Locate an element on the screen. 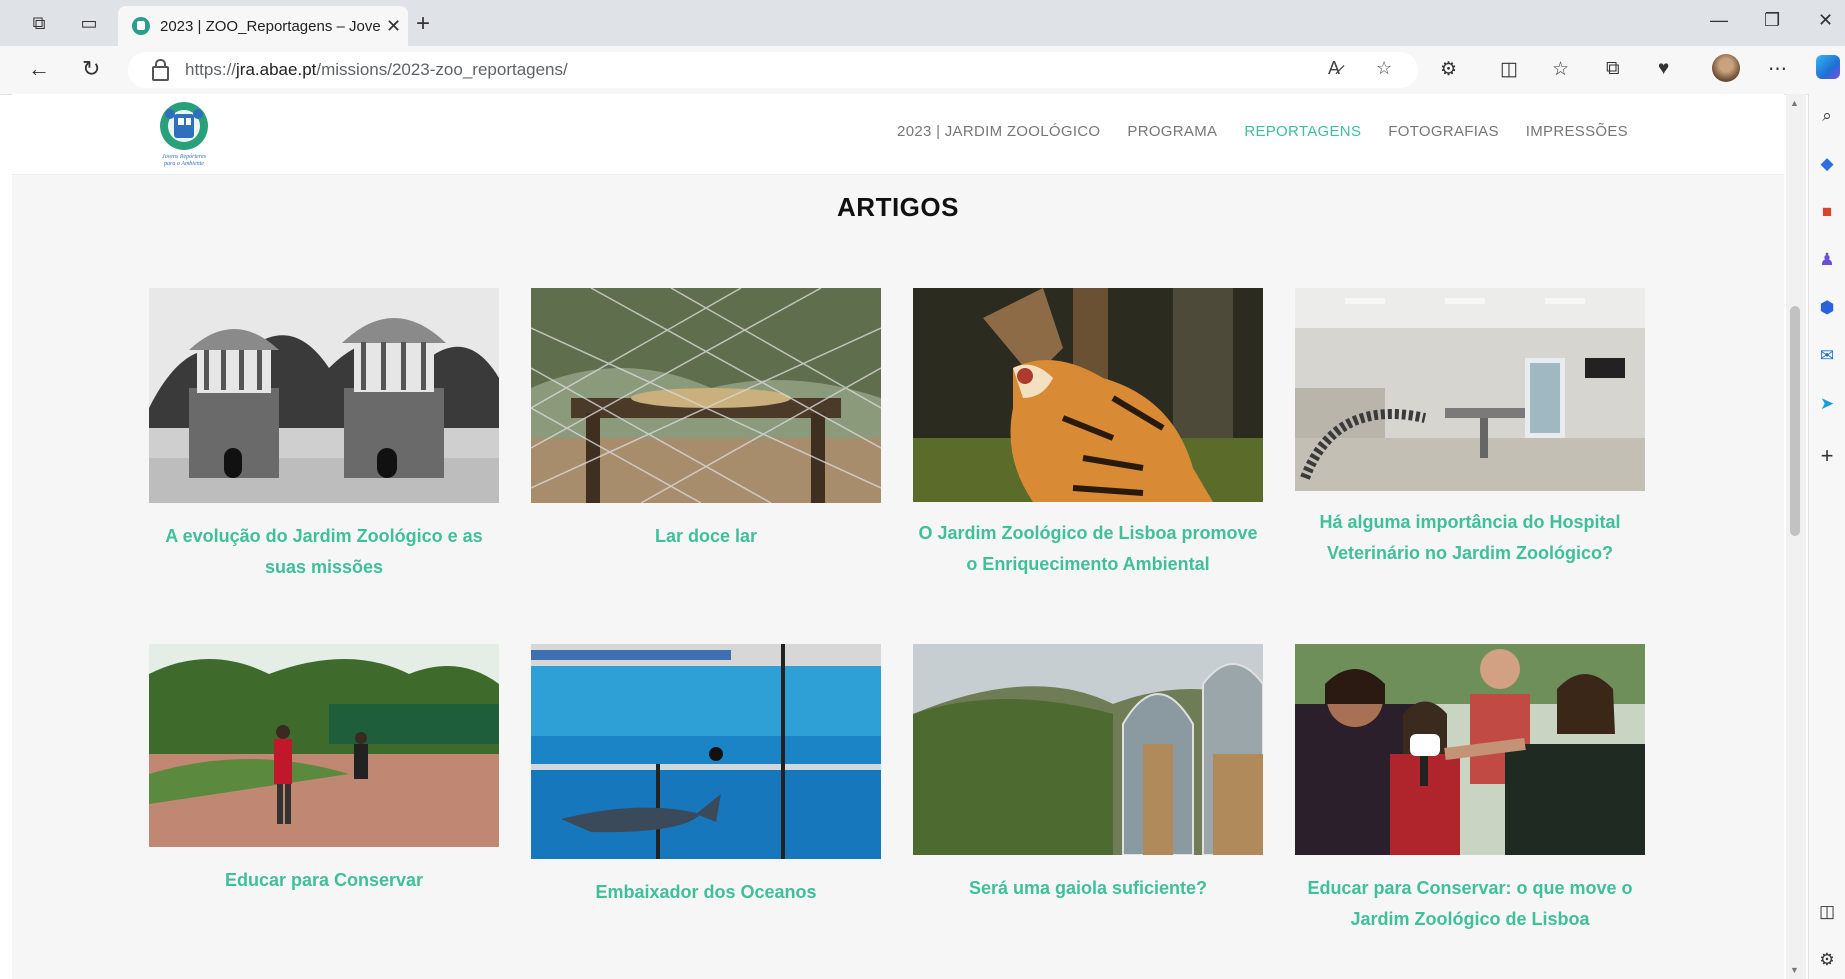 Image resolution: width=1845 pixels, height=979 pixels. student-interview-photo is located at coordinates (1470, 749).